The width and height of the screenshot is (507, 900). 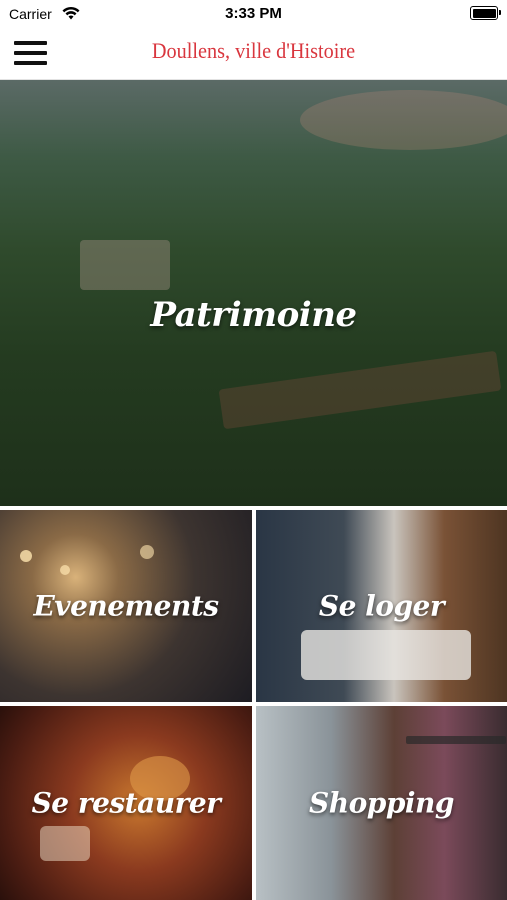 I want to click on bed-decor, so click(x=386, y=655).